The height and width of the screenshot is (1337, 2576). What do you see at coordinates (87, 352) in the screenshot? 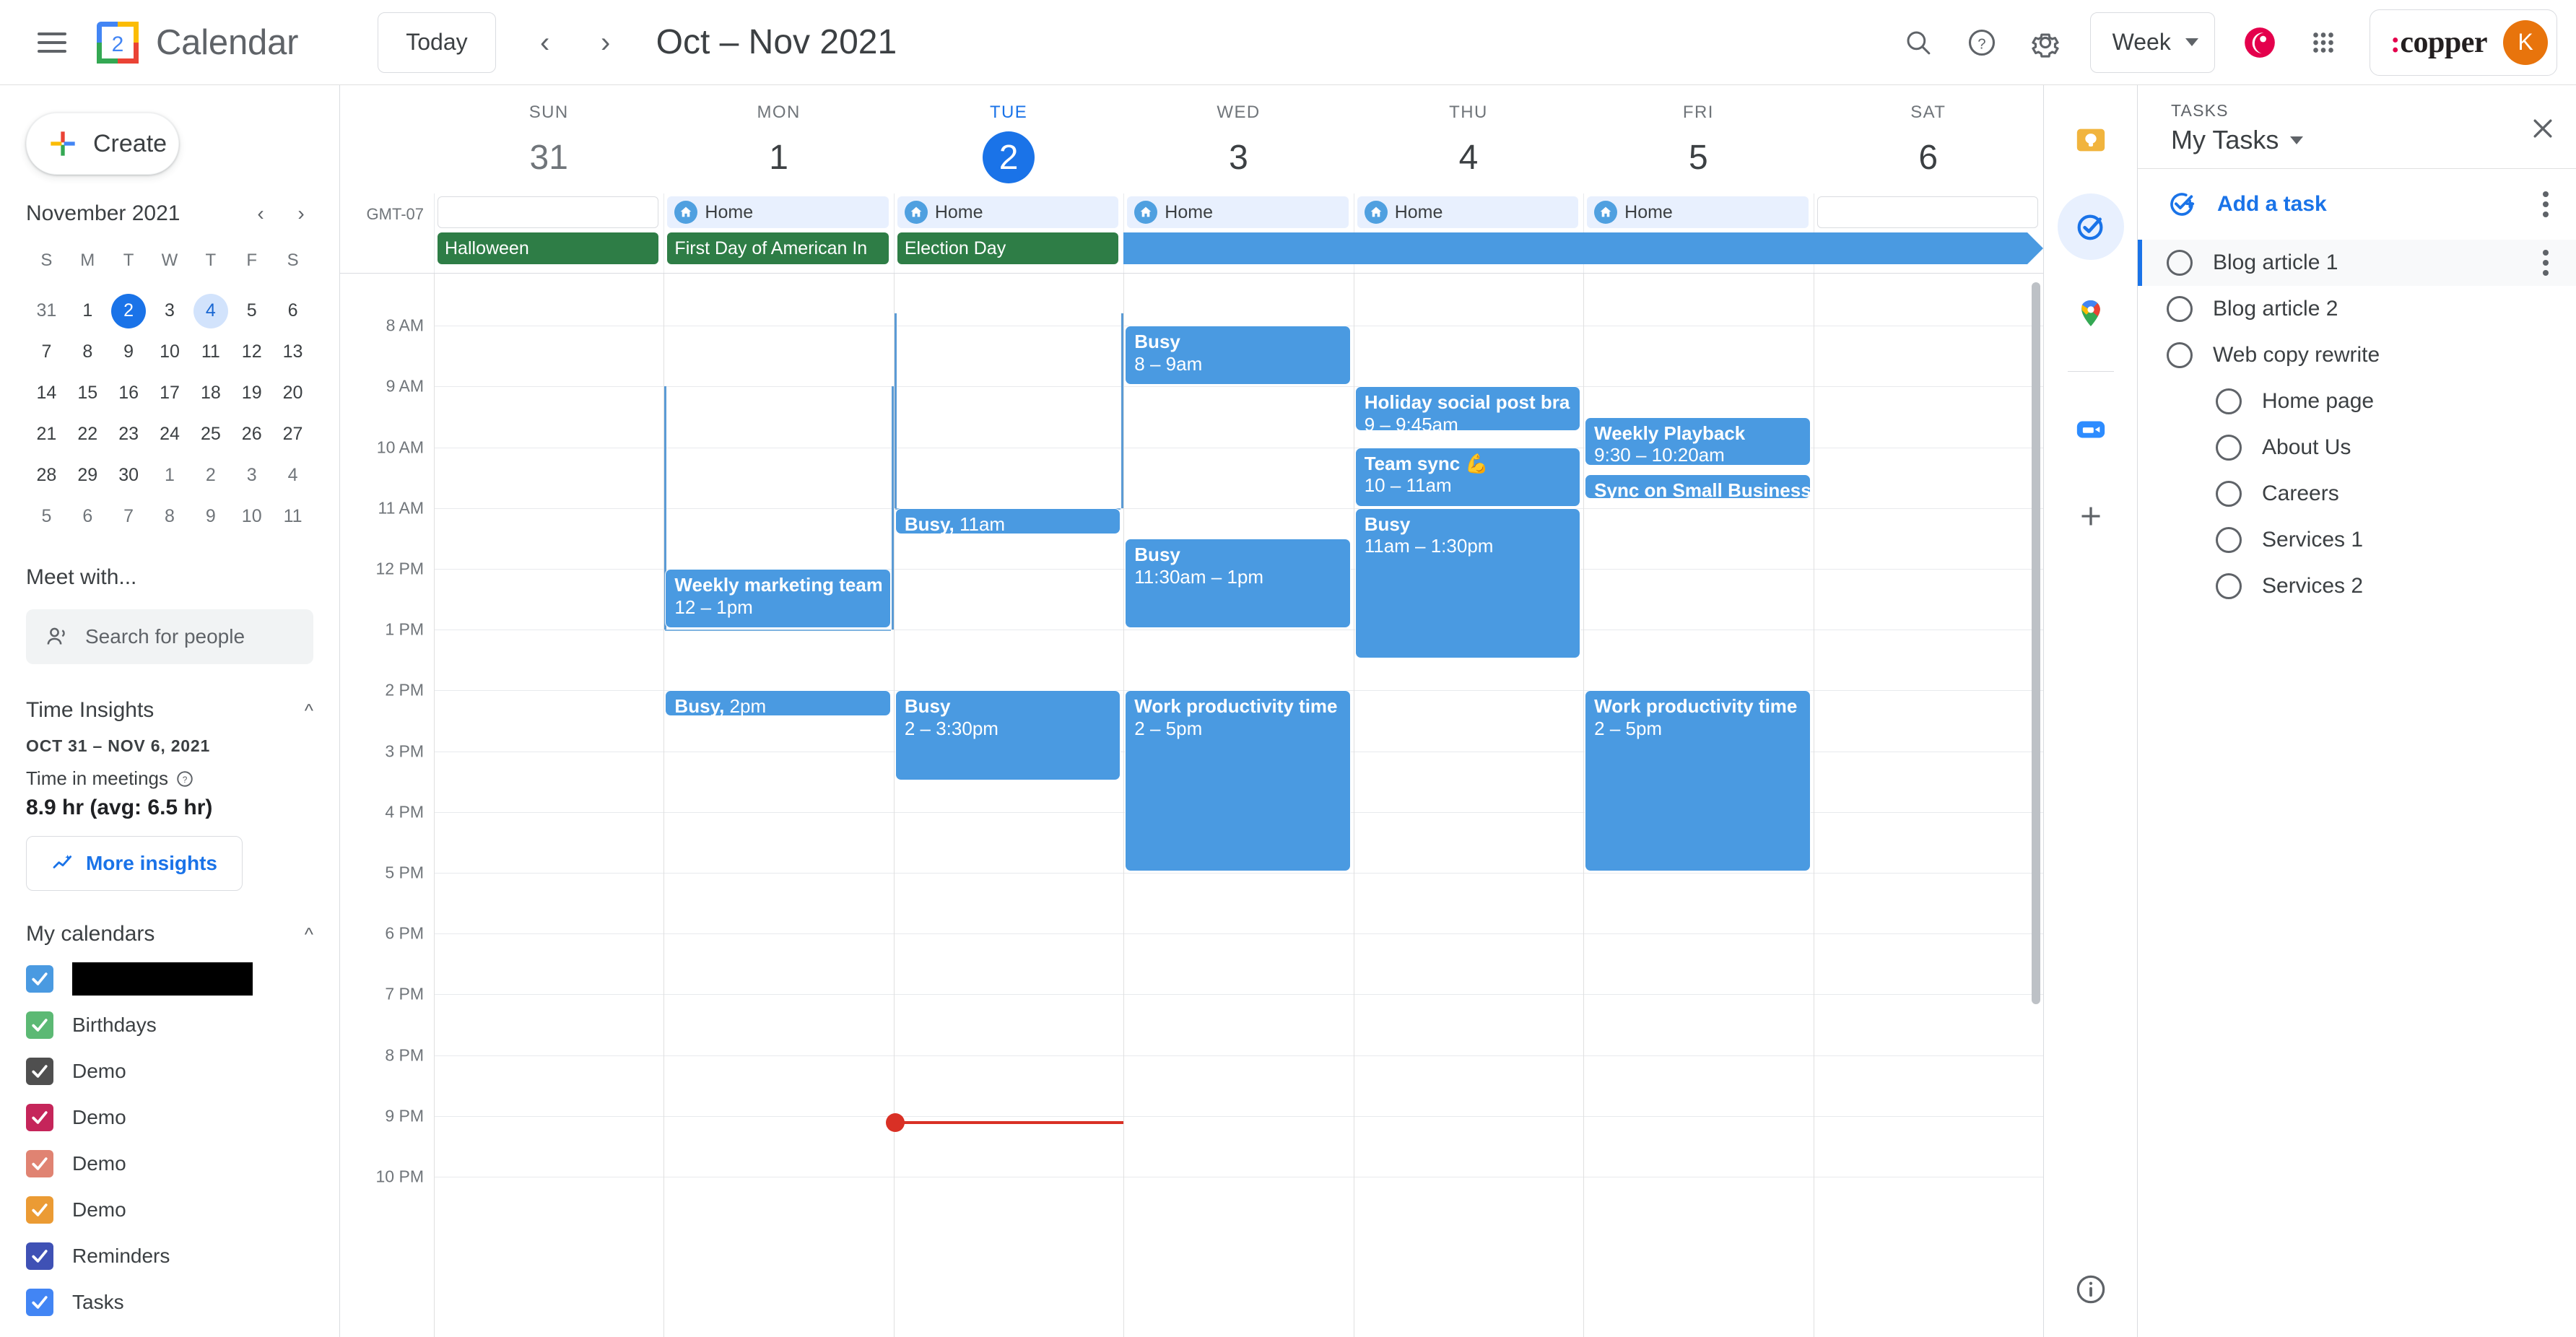
I see `mini-calendar-day: 8` at bounding box center [87, 352].